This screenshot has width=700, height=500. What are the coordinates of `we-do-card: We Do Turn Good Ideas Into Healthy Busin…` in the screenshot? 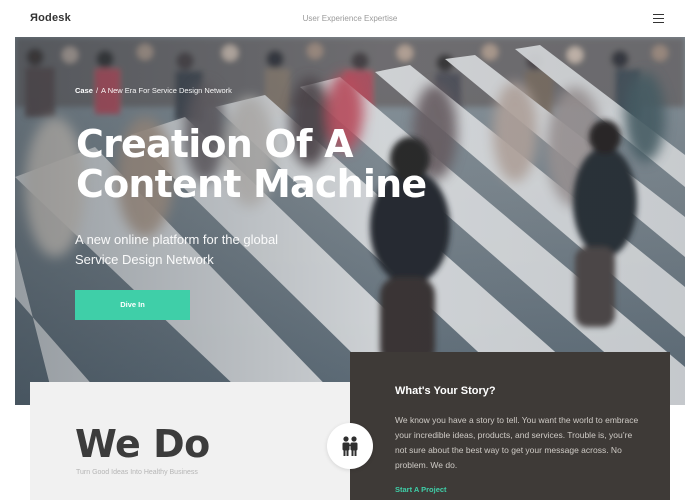 It's located at (190, 441).